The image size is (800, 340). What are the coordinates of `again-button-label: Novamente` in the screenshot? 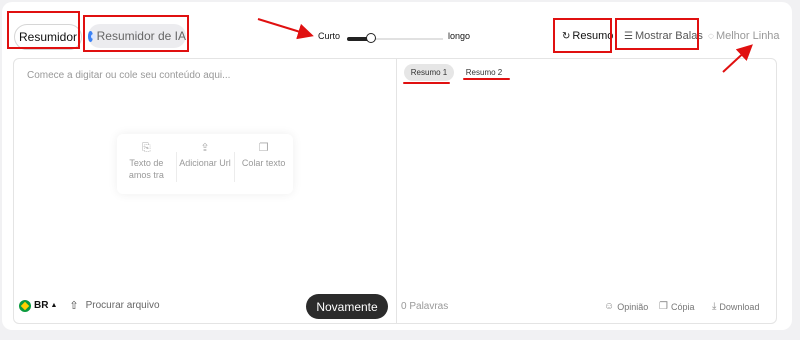 It's located at (347, 306).